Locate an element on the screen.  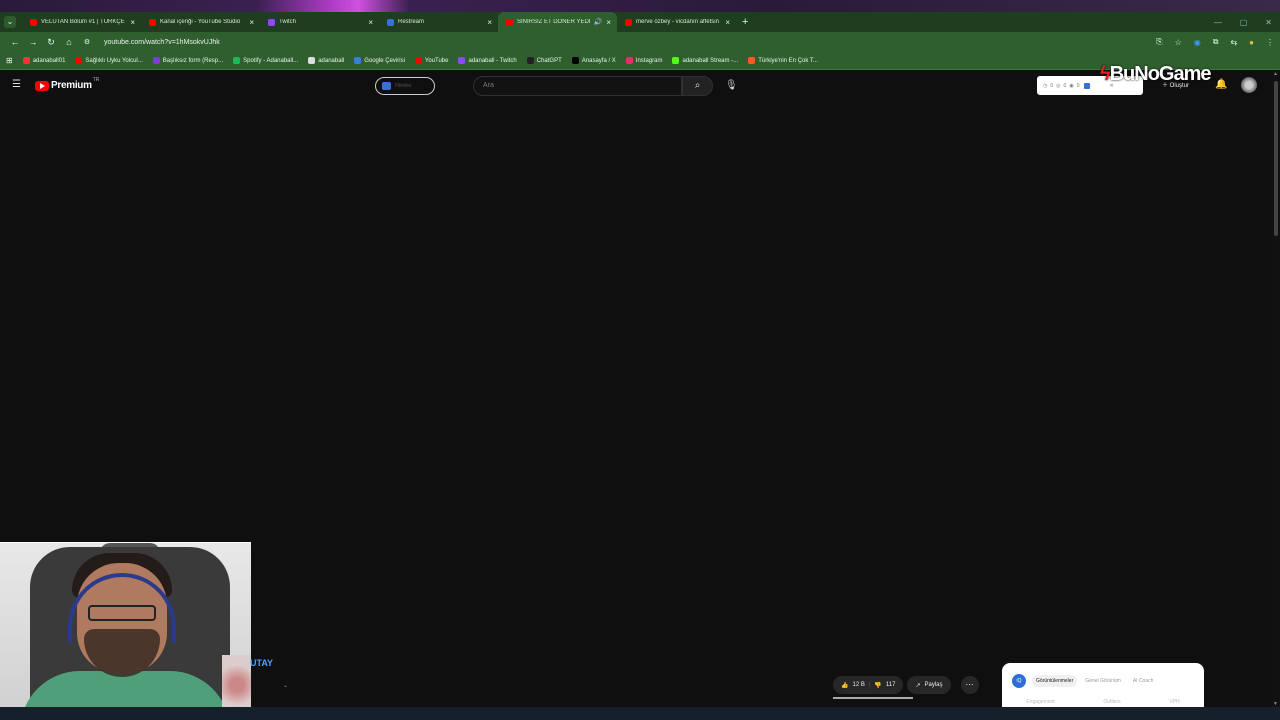
bookmark-label: ChatGPT is located at coordinates (549, 60).